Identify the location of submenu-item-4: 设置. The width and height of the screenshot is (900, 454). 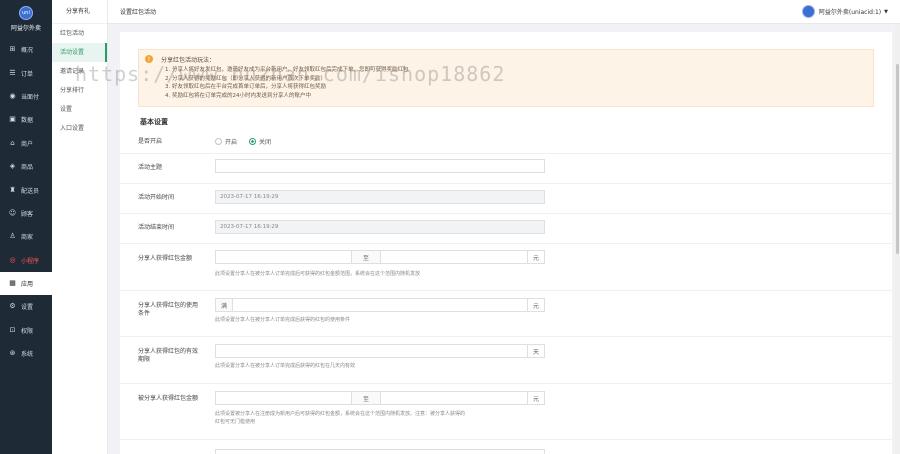
(79, 109).